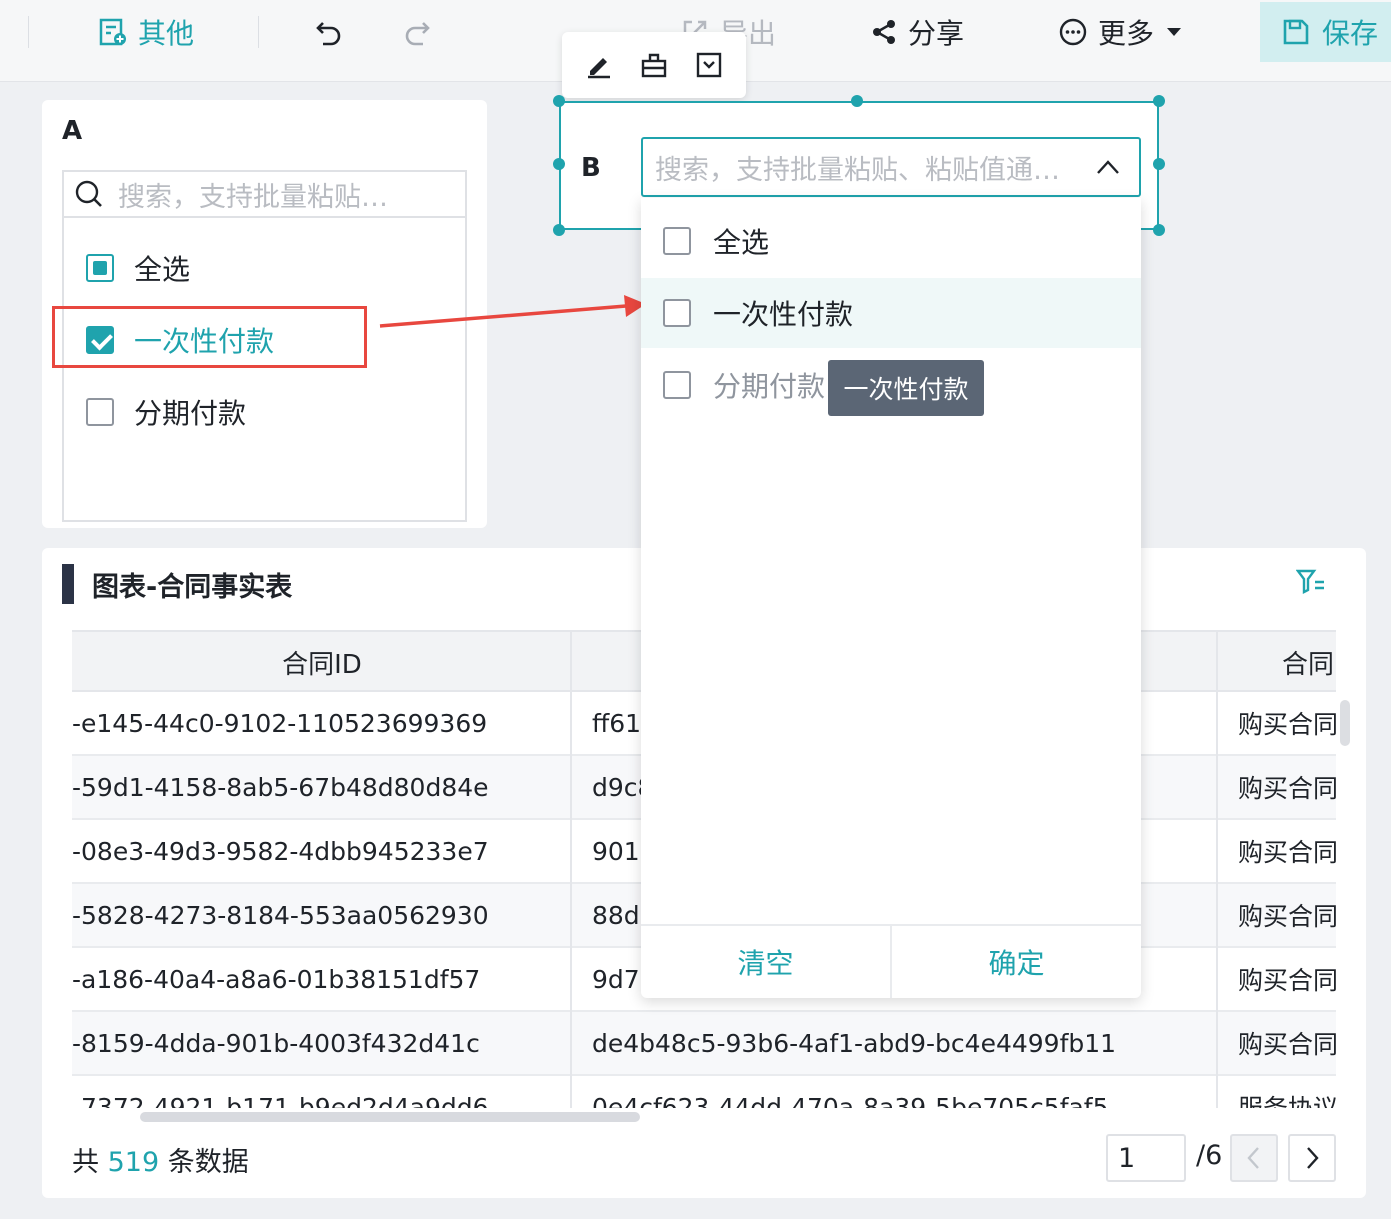 The width and height of the screenshot is (1391, 1219). I want to click on more-button: 更多, so click(1121, 32).